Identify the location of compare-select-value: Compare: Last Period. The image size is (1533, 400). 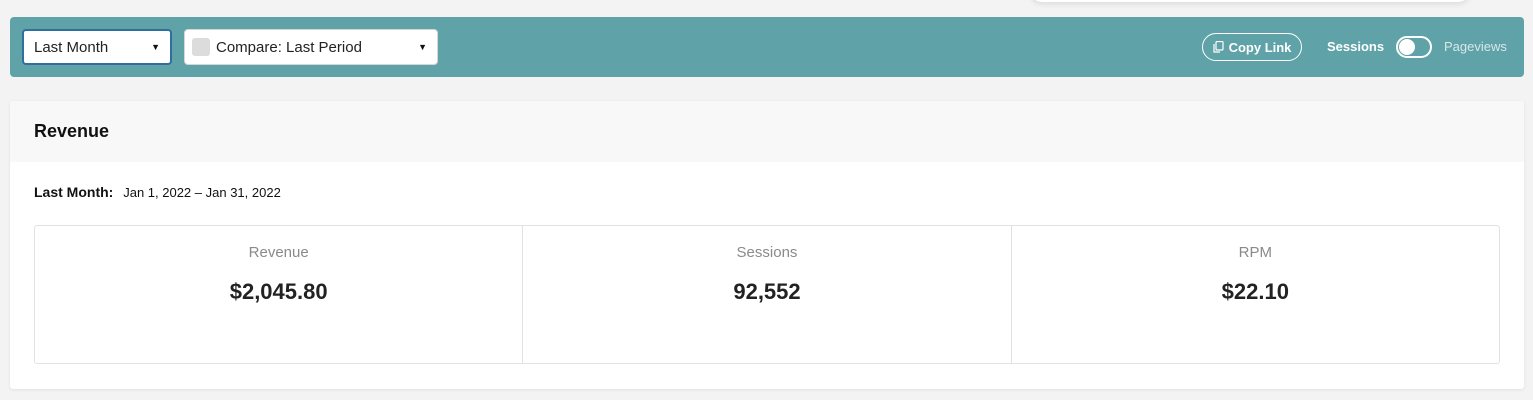
(289, 47).